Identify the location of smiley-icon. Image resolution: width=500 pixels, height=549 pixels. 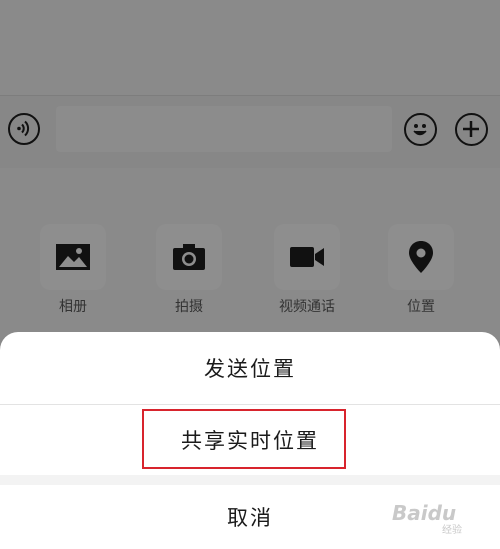
(420, 130).